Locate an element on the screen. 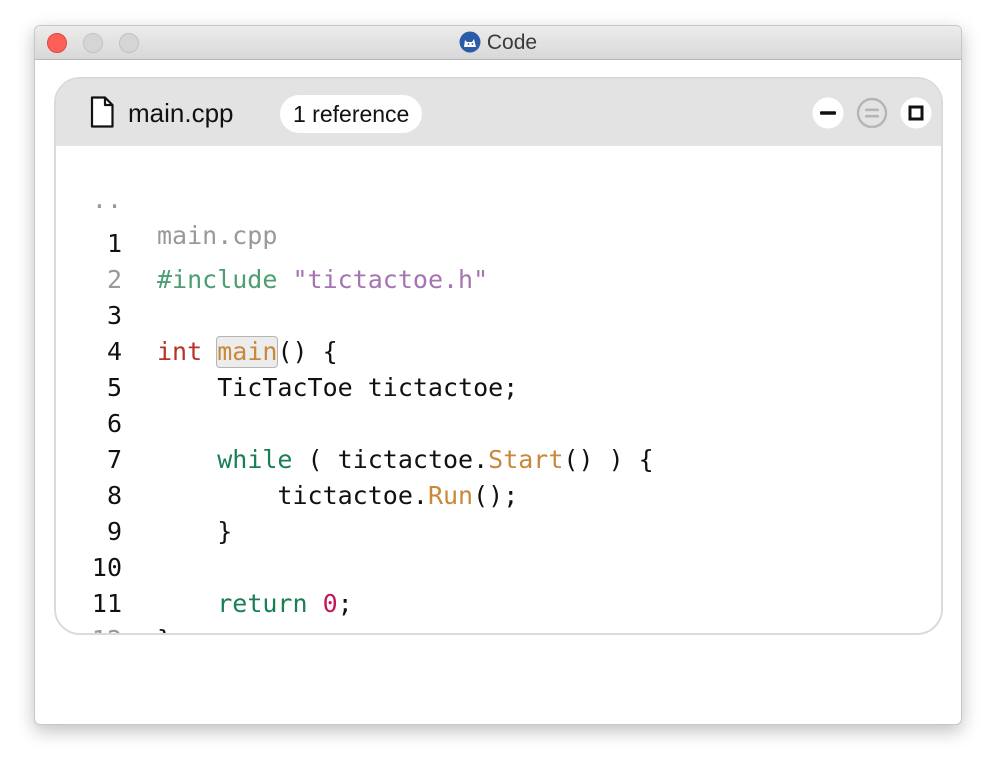 The image size is (994, 766). code-line-10: 10 return 0; is located at coordinates (498, 566).